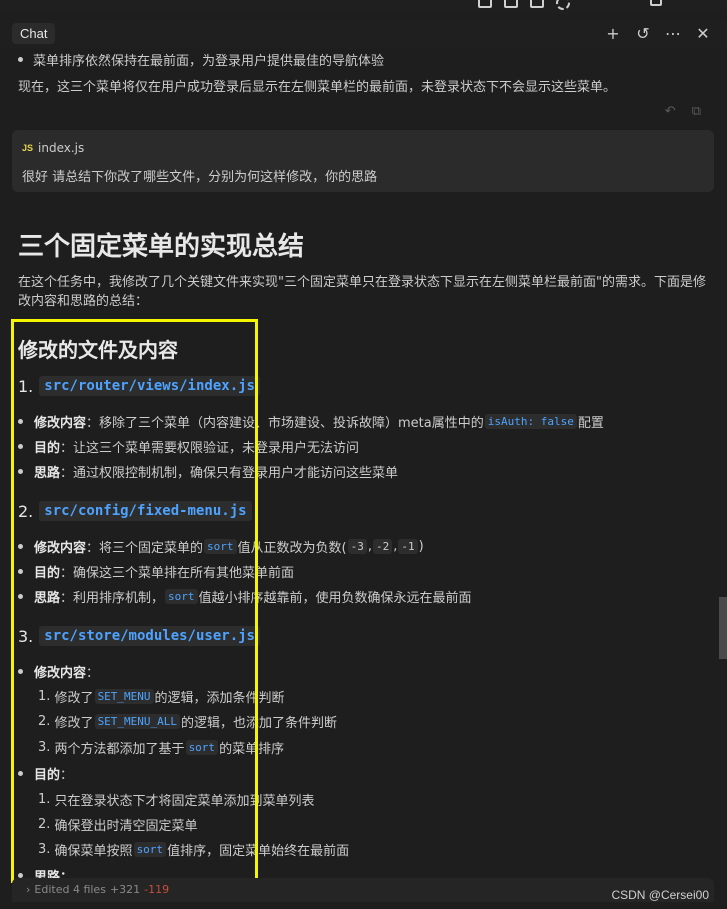 Image resolution: width=727 pixels, height=909 pixels. Describe the element at coordinates (703, 34) in the screenshot. I see `close-icon: ✕` at that location.